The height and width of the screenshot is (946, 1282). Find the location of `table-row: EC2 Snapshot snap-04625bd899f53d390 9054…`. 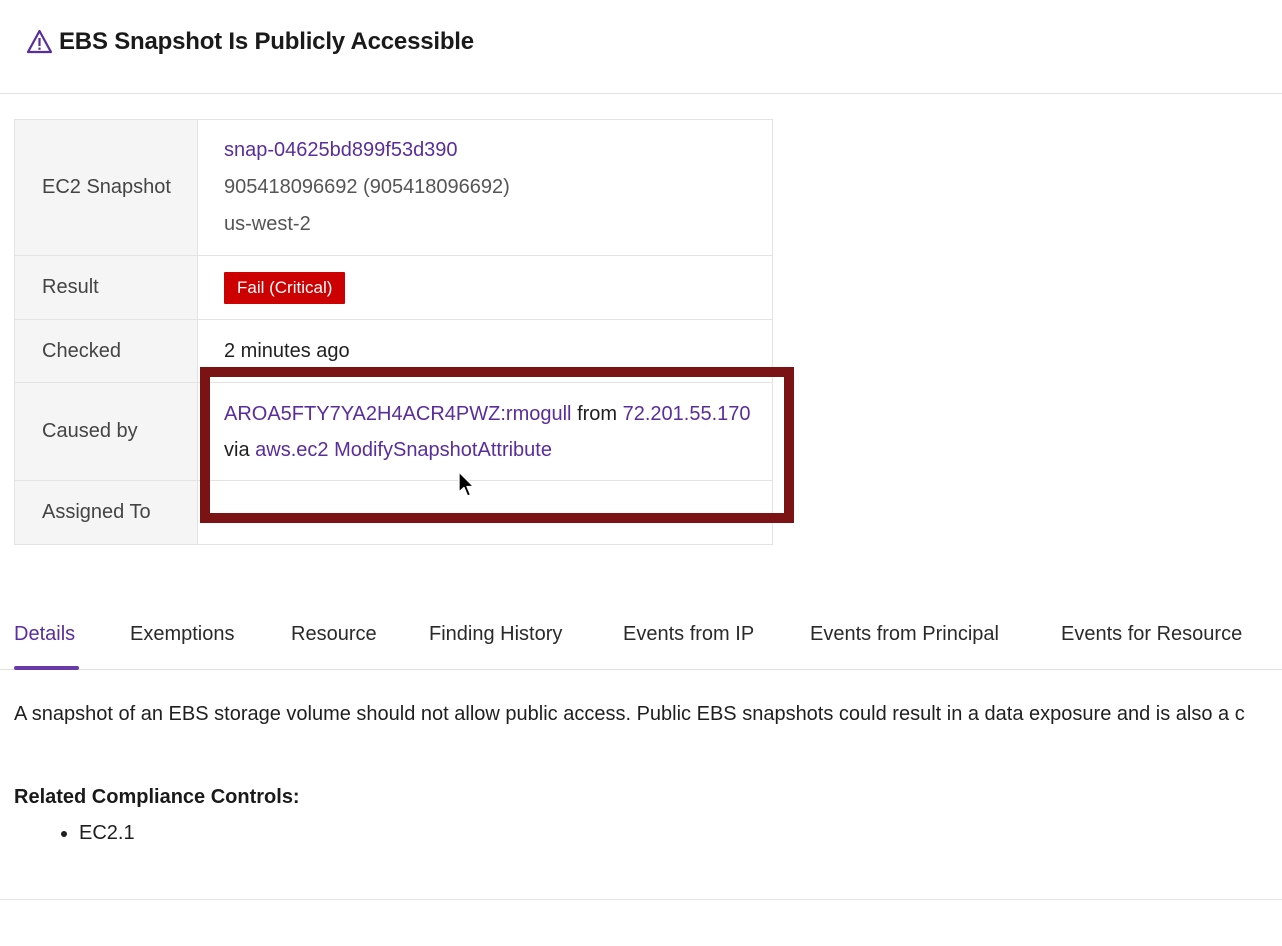

table-row: EC2 Snapshot snap-04625bd899f53d390 9054… is located at coordinates (393, 187).